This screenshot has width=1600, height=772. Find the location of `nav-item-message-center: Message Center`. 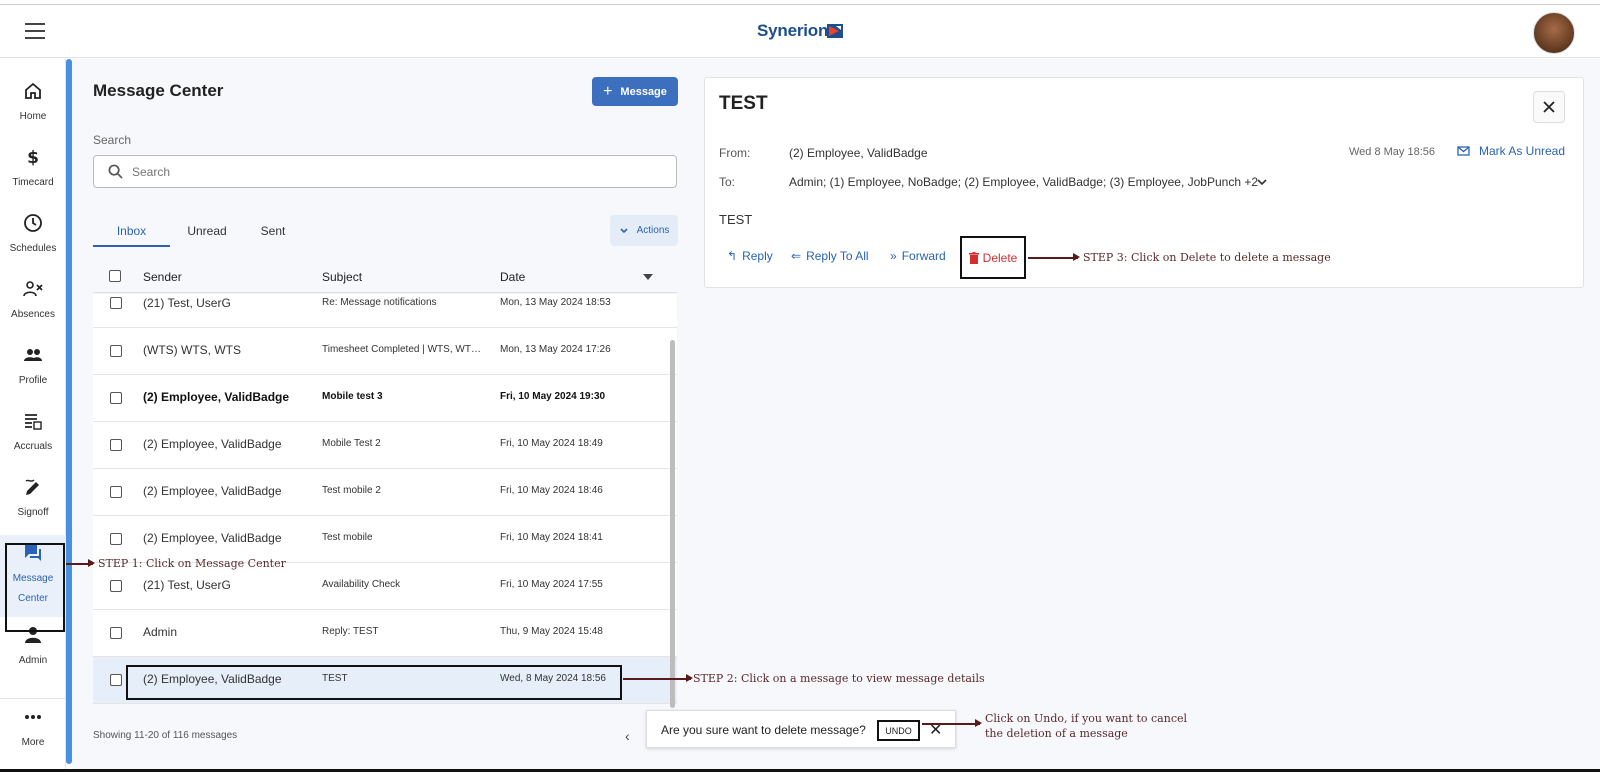

nav-item-message-center: Message Center is located at coordinates (33, 576).